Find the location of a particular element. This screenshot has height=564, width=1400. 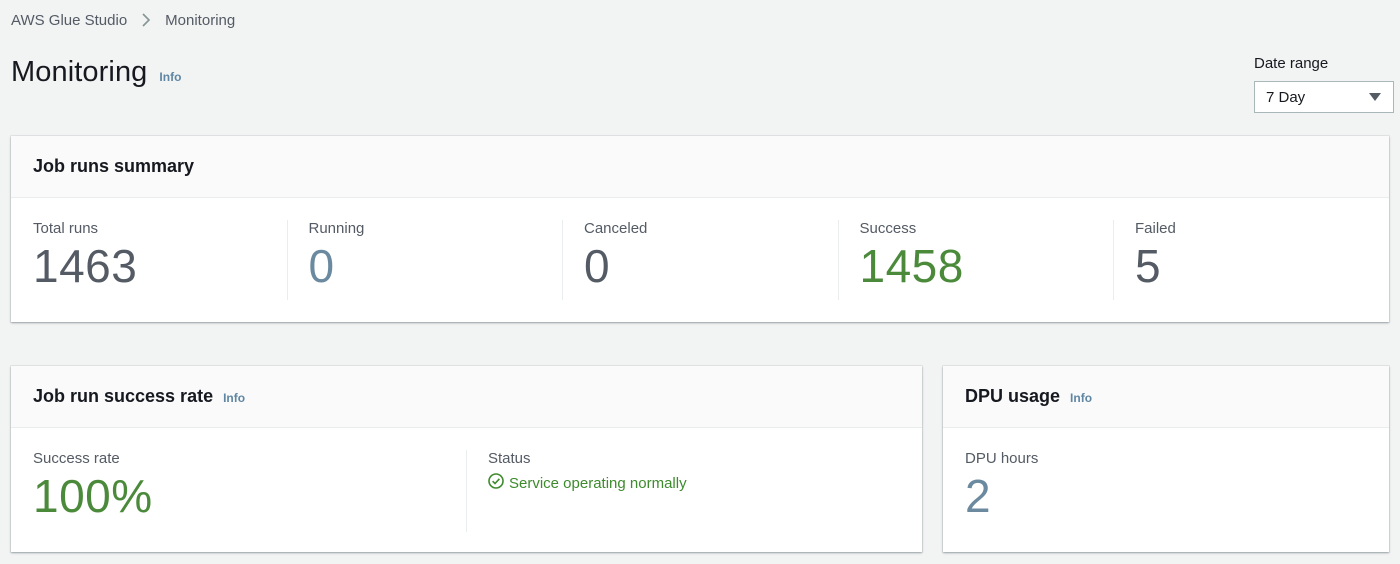

check-circle-icon is located at coordinates (498, 483).